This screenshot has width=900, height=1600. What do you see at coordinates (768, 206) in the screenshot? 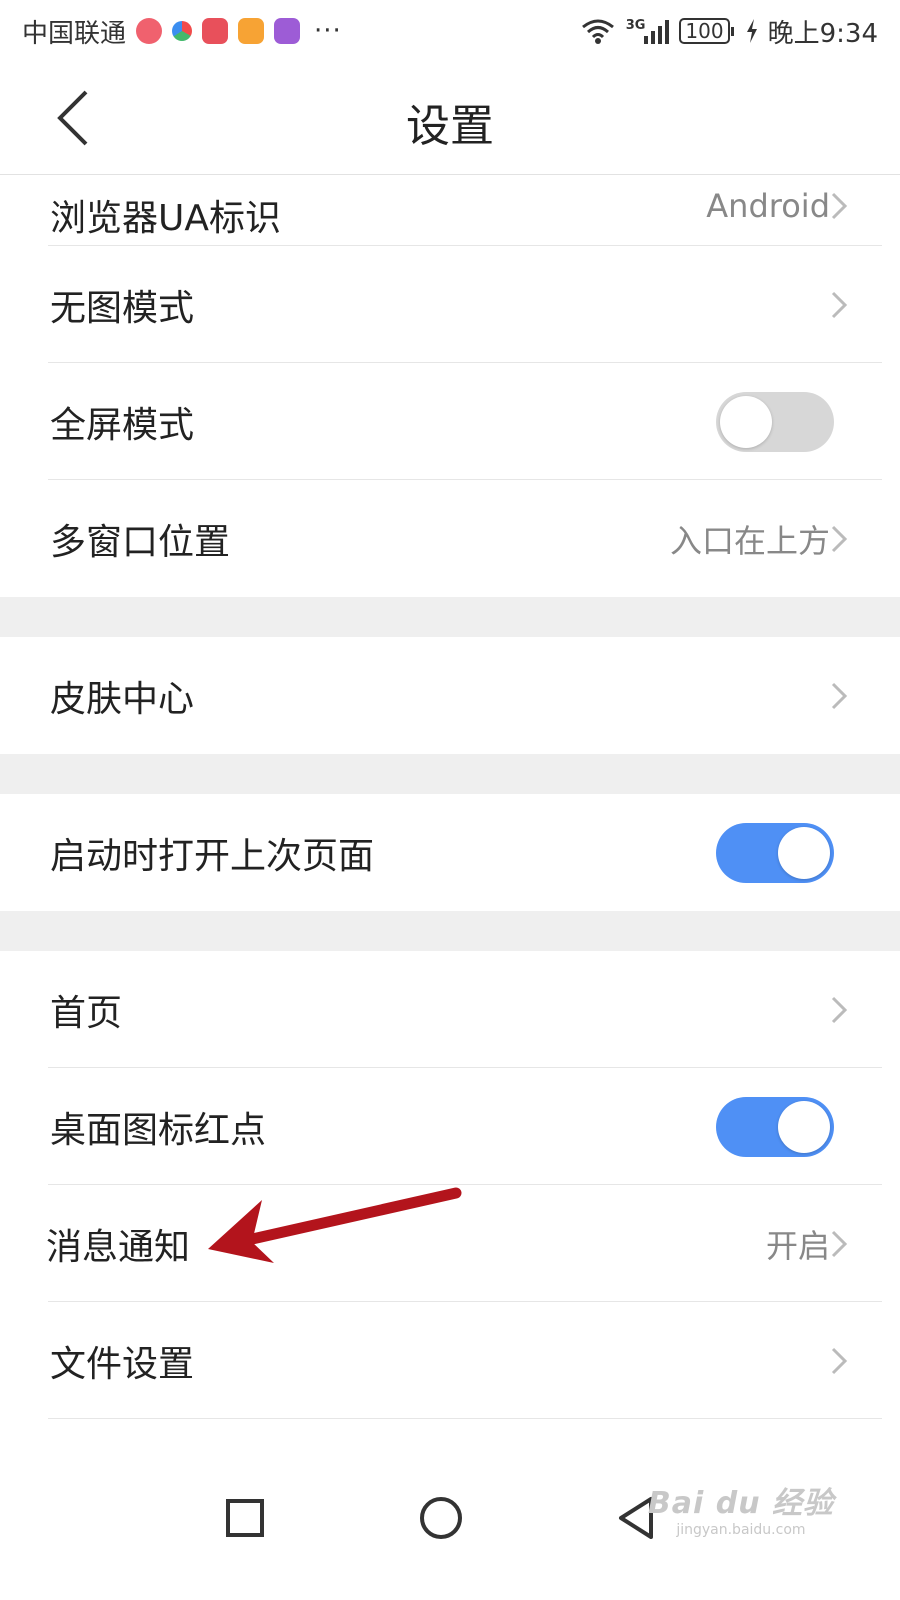
I see `setting-ua-value: Android` at bounding box center [768, 206].